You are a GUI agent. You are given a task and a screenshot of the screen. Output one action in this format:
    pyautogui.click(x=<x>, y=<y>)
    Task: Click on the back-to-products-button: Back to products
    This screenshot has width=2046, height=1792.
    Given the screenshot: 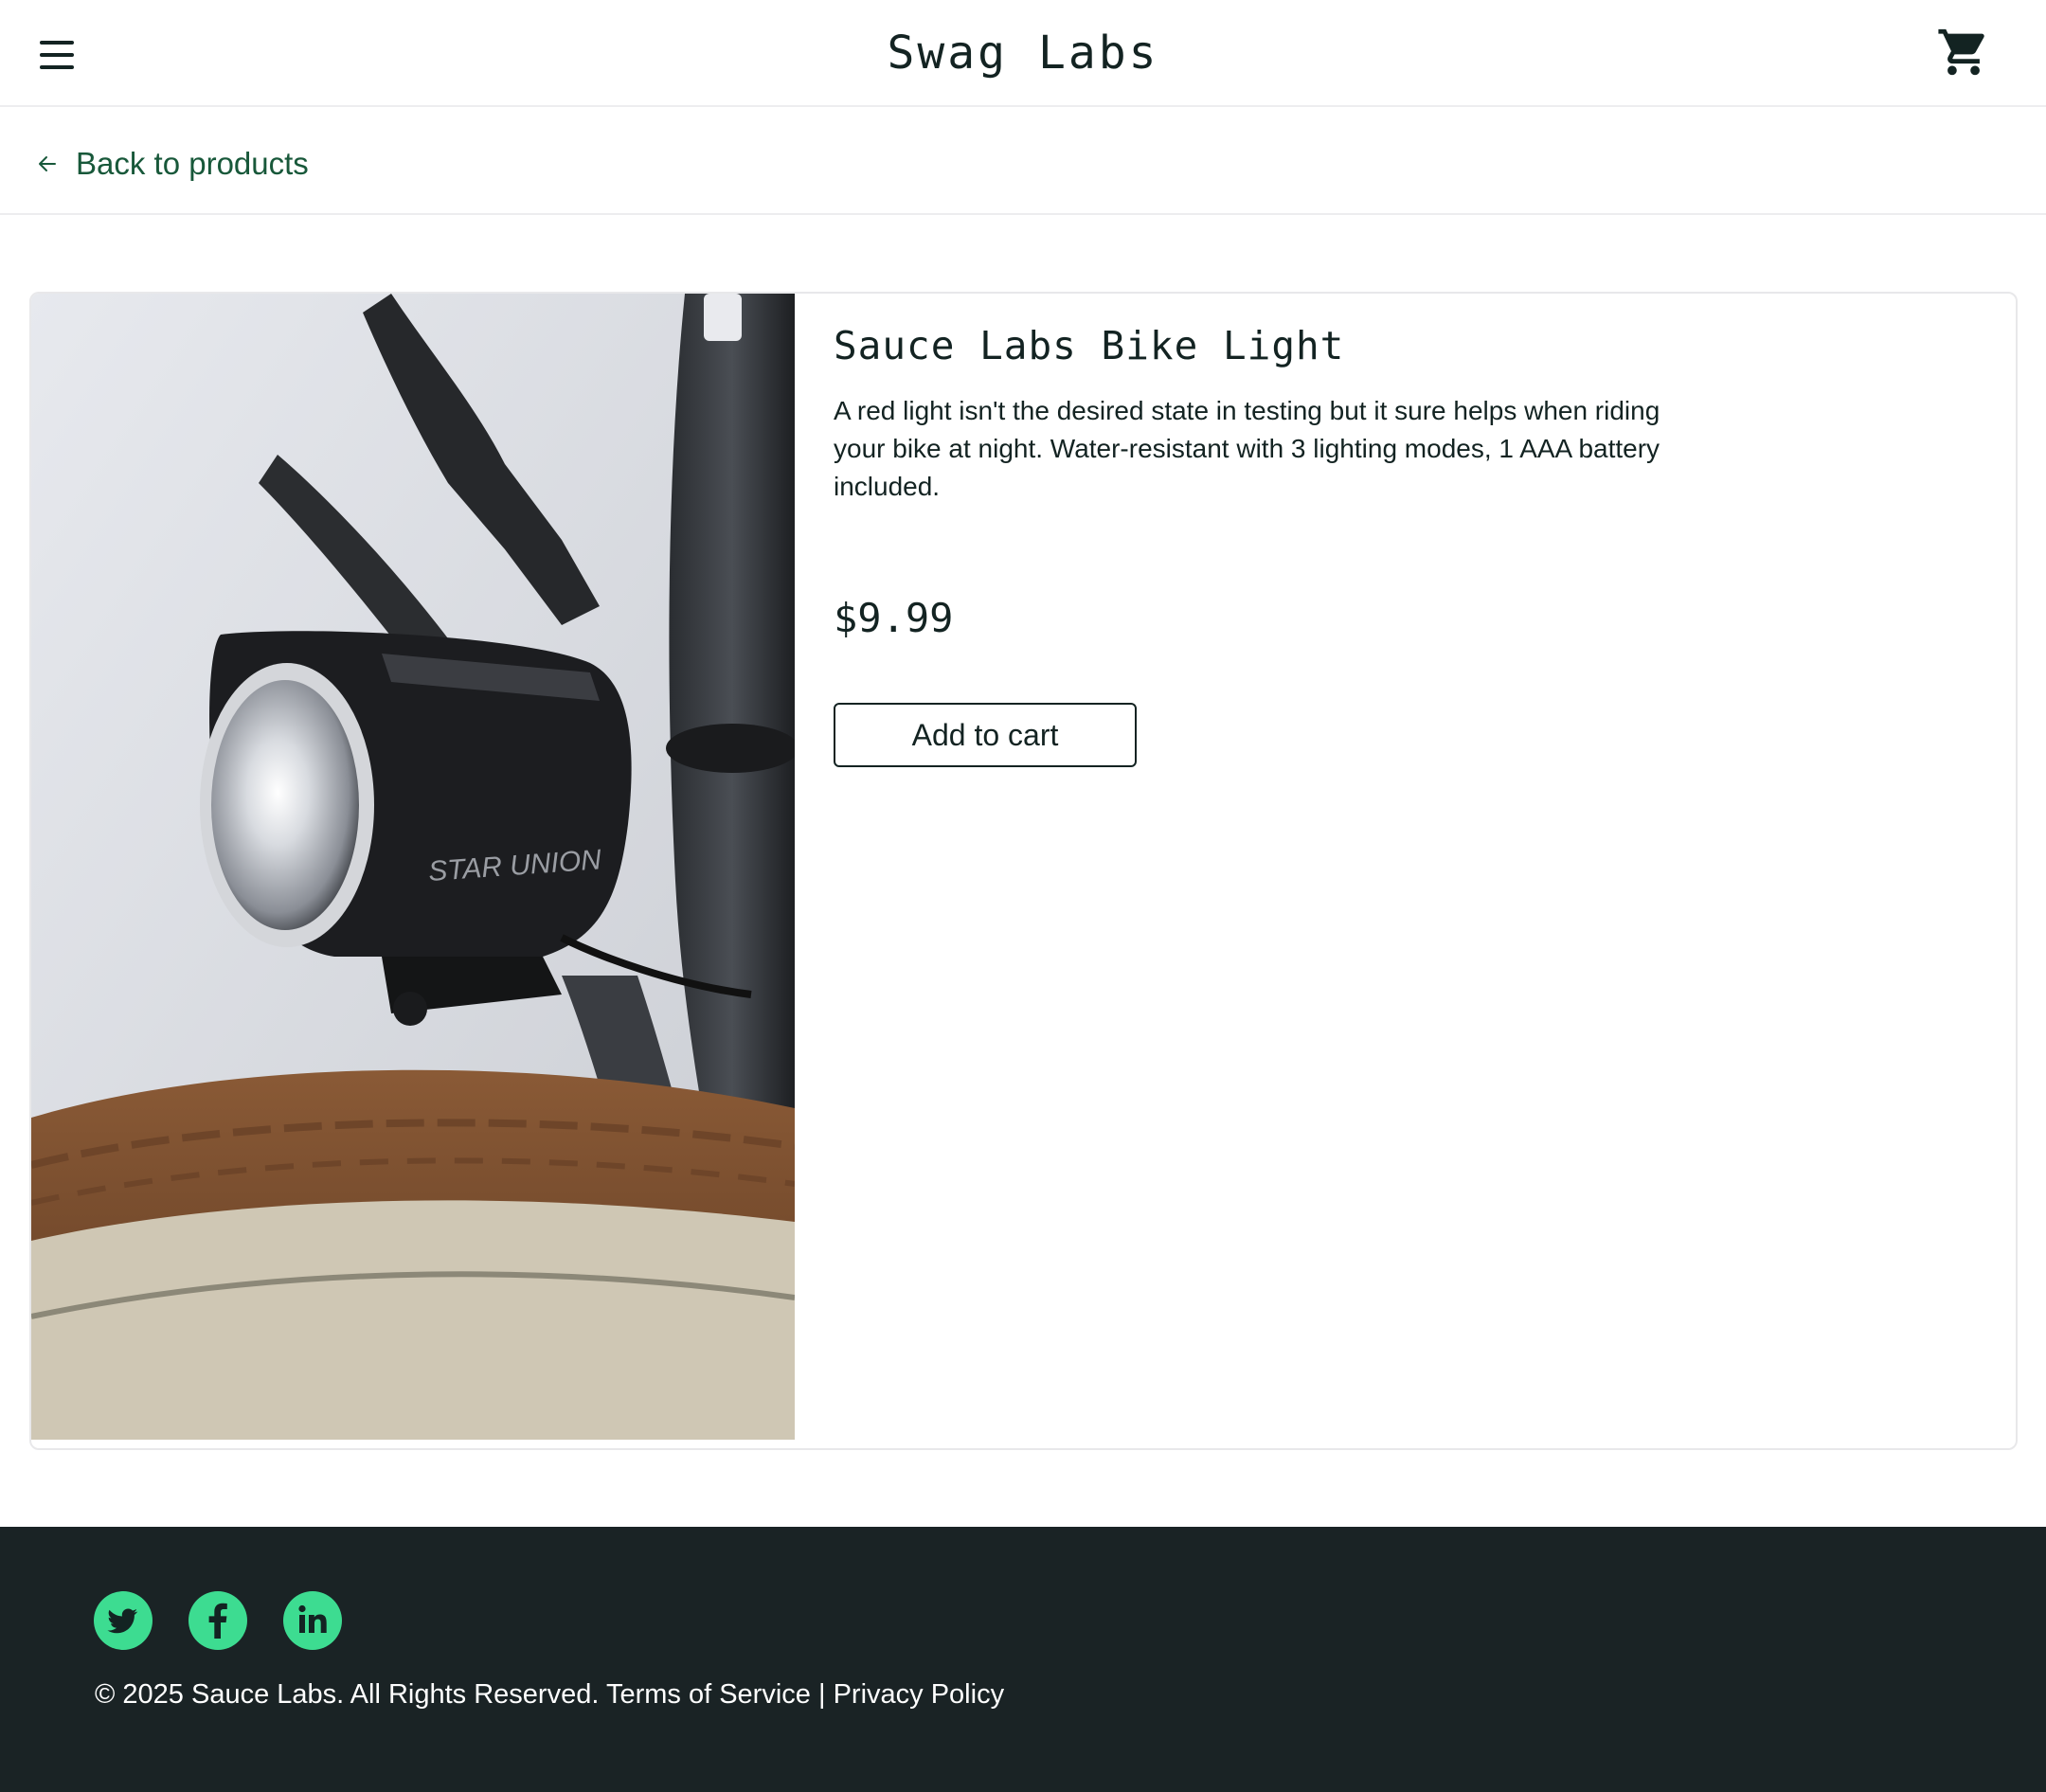 What is the action you would take?
    pyautogui.click(x=172, y=164)
    